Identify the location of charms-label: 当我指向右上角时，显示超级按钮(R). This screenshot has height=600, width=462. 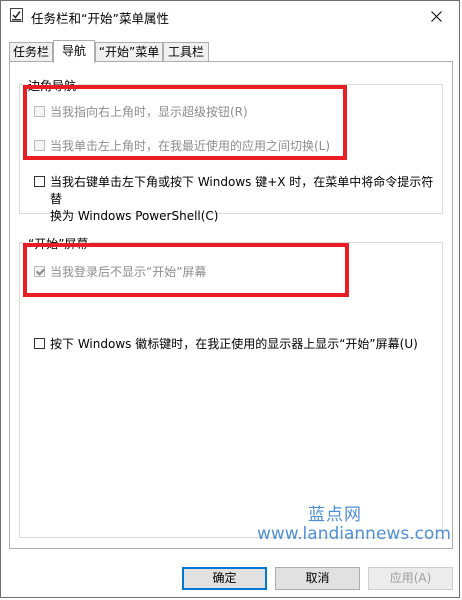
(149, 112).